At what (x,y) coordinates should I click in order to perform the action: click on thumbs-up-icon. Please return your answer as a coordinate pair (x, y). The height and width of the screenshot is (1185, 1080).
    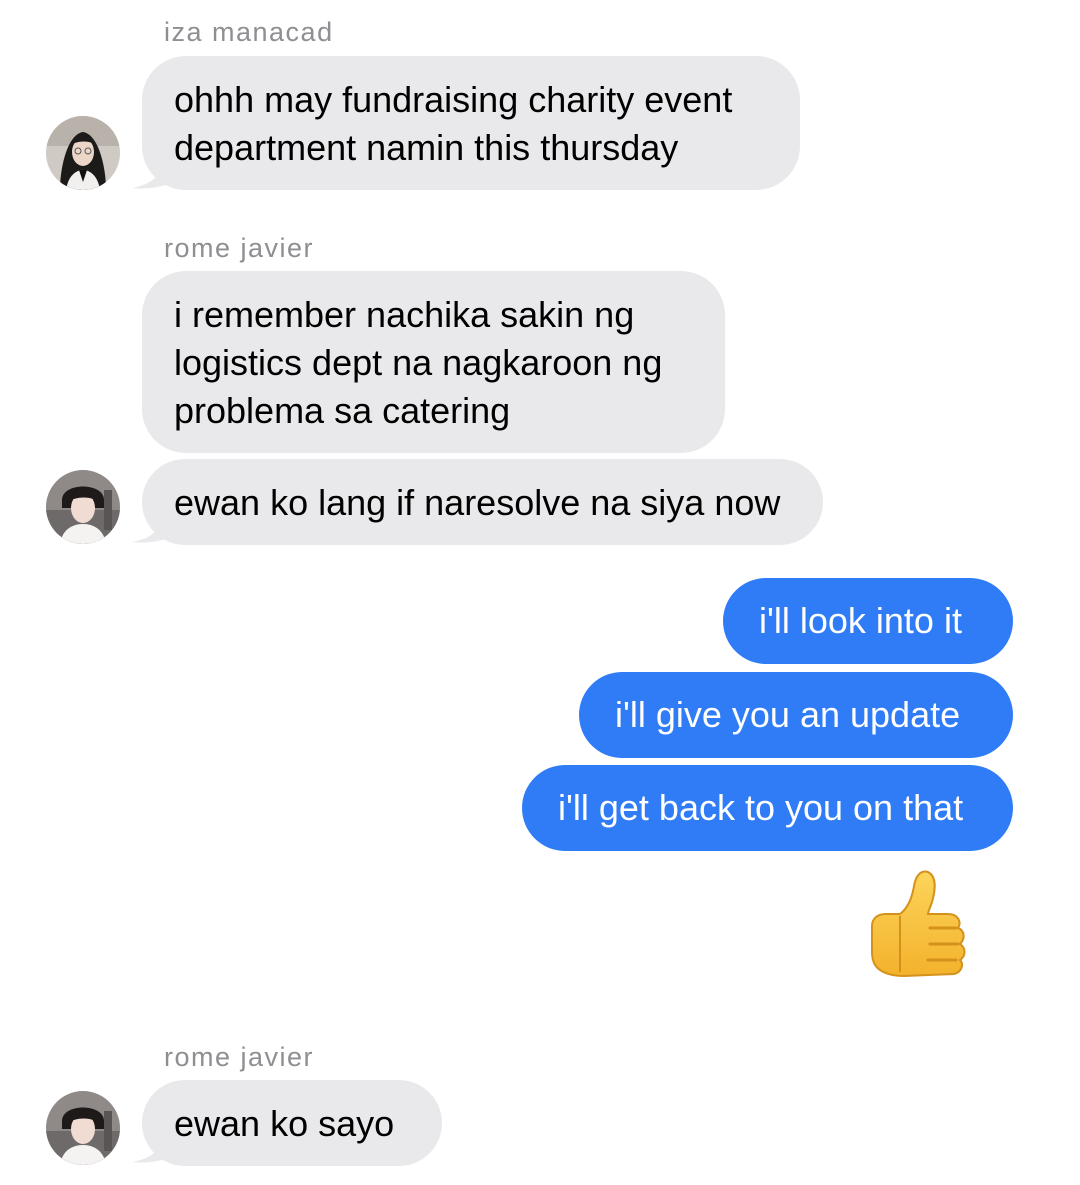
    Looking at the image, I should click on (920, 926).